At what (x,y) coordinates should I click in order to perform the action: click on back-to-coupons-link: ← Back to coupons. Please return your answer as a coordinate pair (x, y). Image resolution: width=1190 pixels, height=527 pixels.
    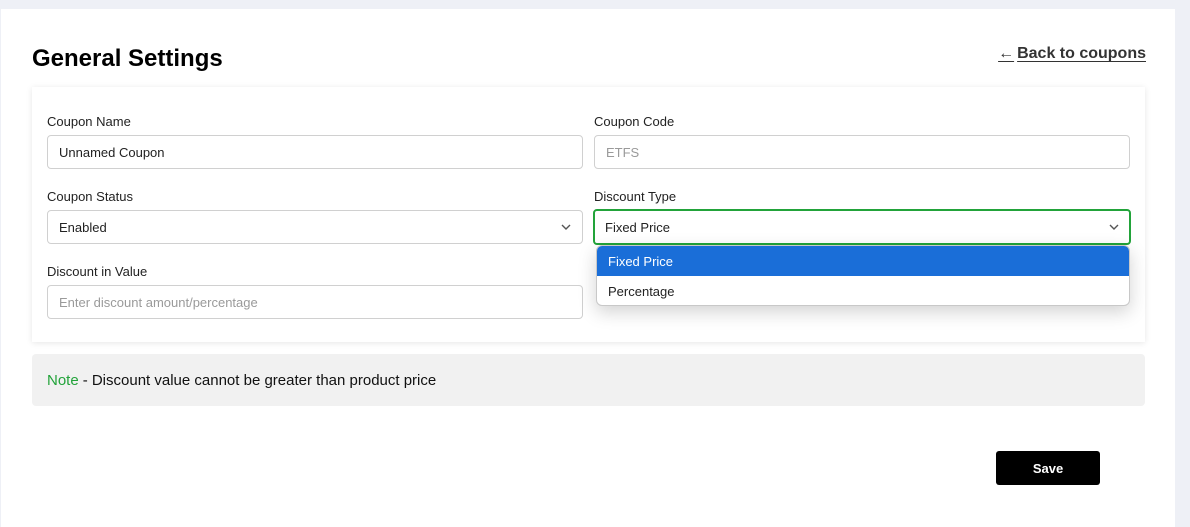
    Looking at the image, I should click on (1072, 54).